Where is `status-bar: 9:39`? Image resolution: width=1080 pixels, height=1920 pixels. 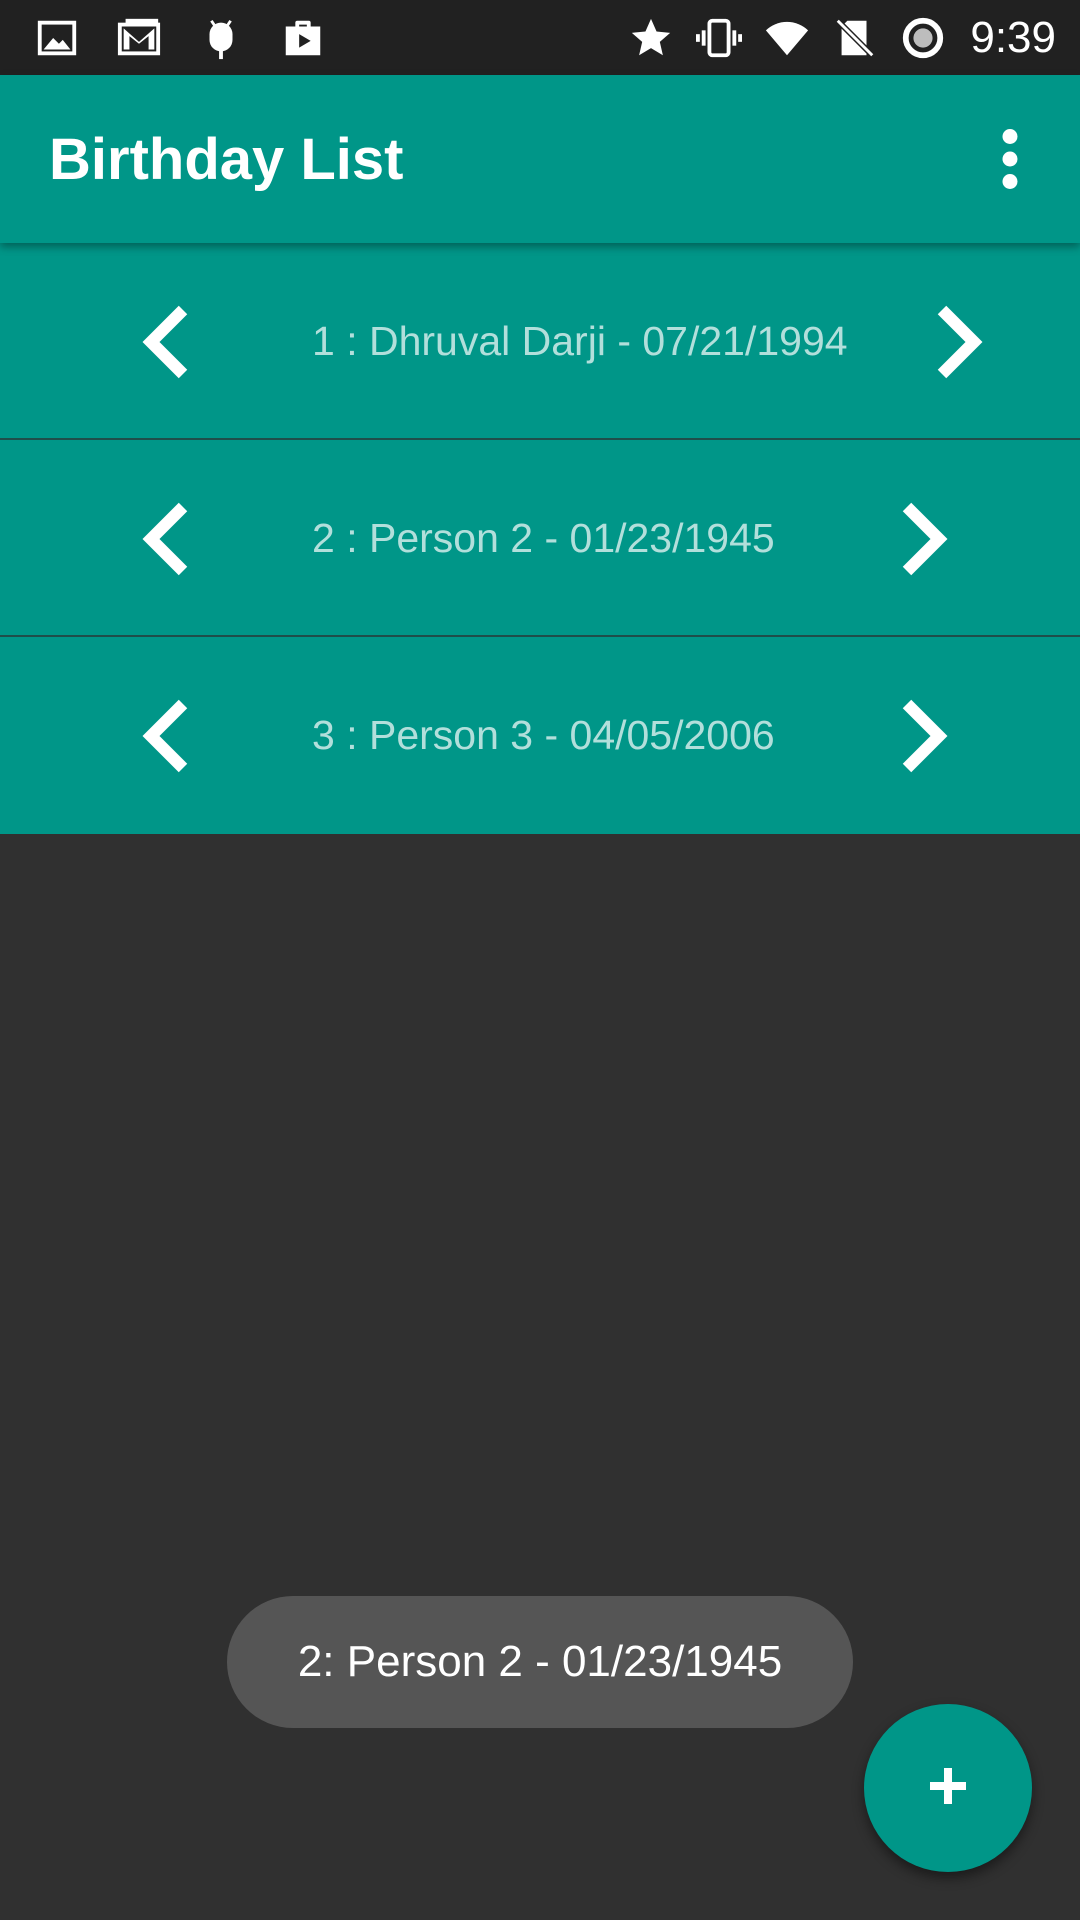 status-bar: 9:39 is located at coordinates (540, 37).